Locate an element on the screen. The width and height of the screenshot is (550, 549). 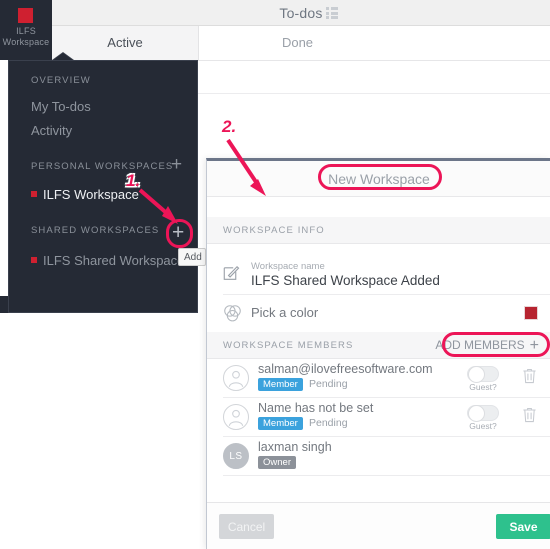
dialog-footer: Cancel Save is located at coordinates (378, 525).